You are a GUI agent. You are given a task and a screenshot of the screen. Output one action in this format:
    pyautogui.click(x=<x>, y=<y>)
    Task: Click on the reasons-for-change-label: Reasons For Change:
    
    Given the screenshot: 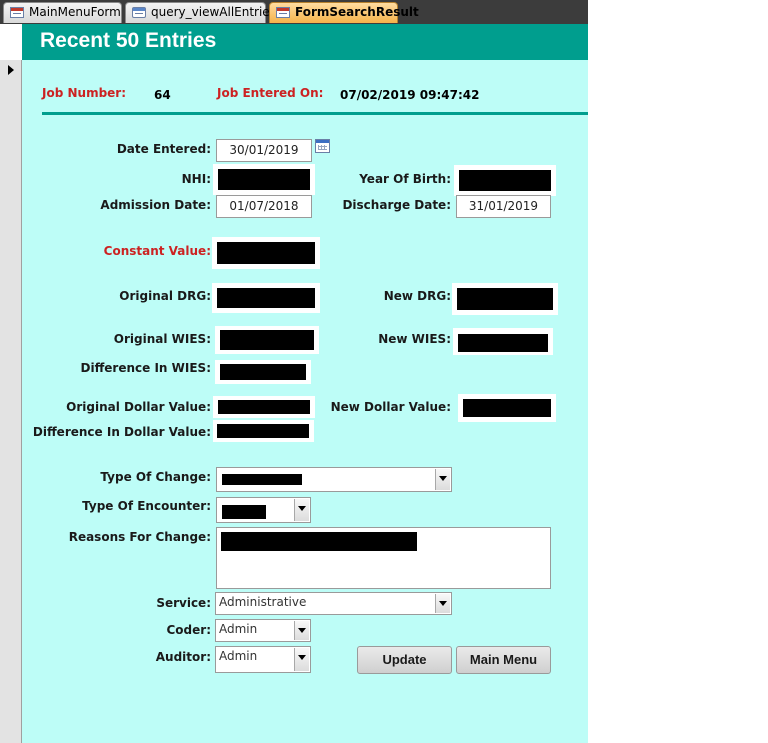 What is the action you would take?
    pyautogui.click(x=139, y=537)
    